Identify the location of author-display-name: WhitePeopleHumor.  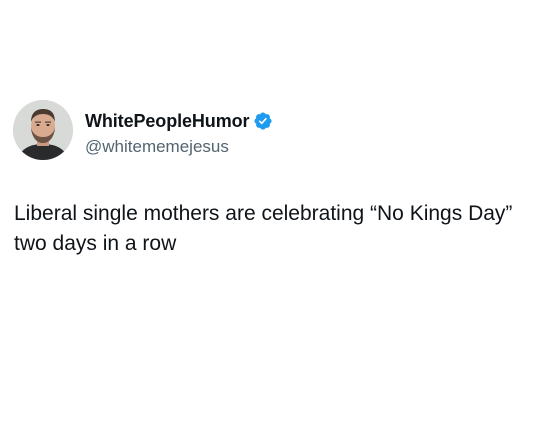
(167, 121).